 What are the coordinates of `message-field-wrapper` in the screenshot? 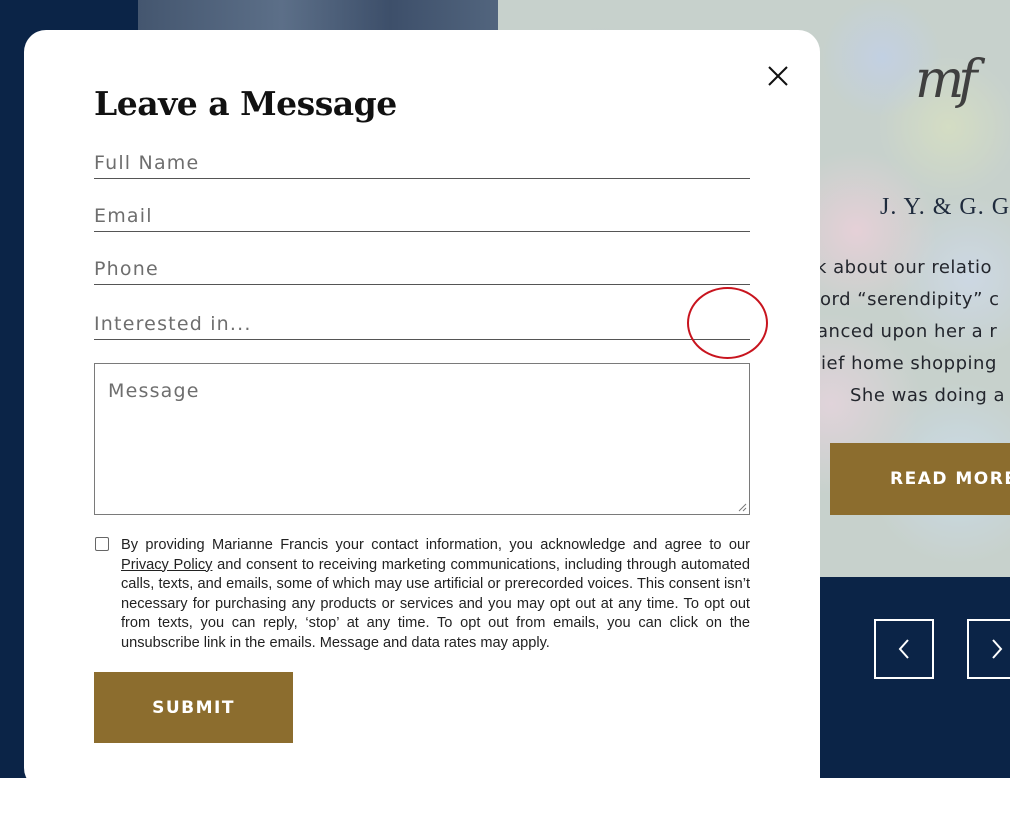 It's located at (422, 439).